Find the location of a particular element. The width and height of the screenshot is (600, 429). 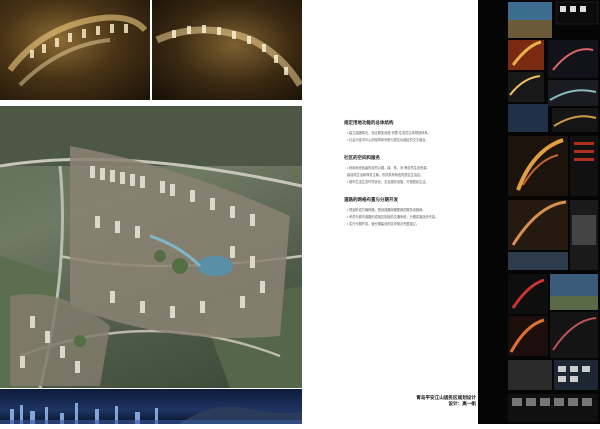

designer-credit: 设计：高一帆 is located at coordinates (462, 403).